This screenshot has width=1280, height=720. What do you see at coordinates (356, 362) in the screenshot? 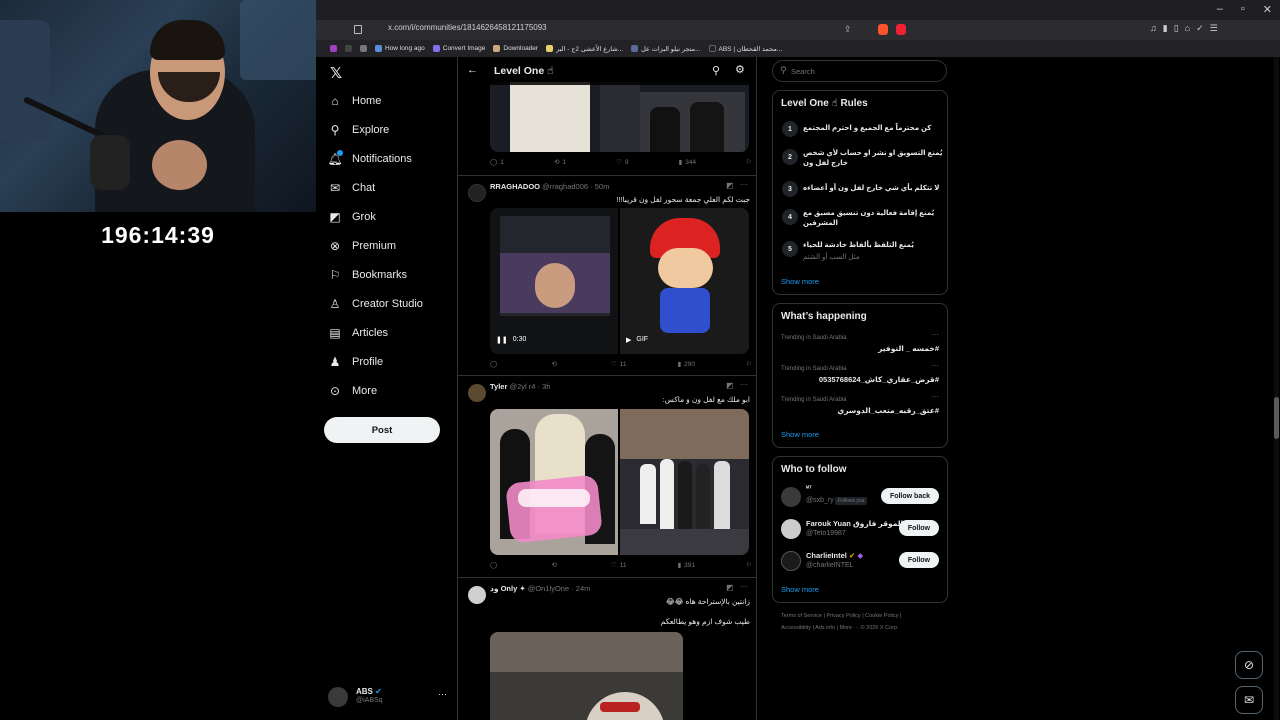
I see `nav-profile: ♟ Profile` at bounding box center [356, 362].